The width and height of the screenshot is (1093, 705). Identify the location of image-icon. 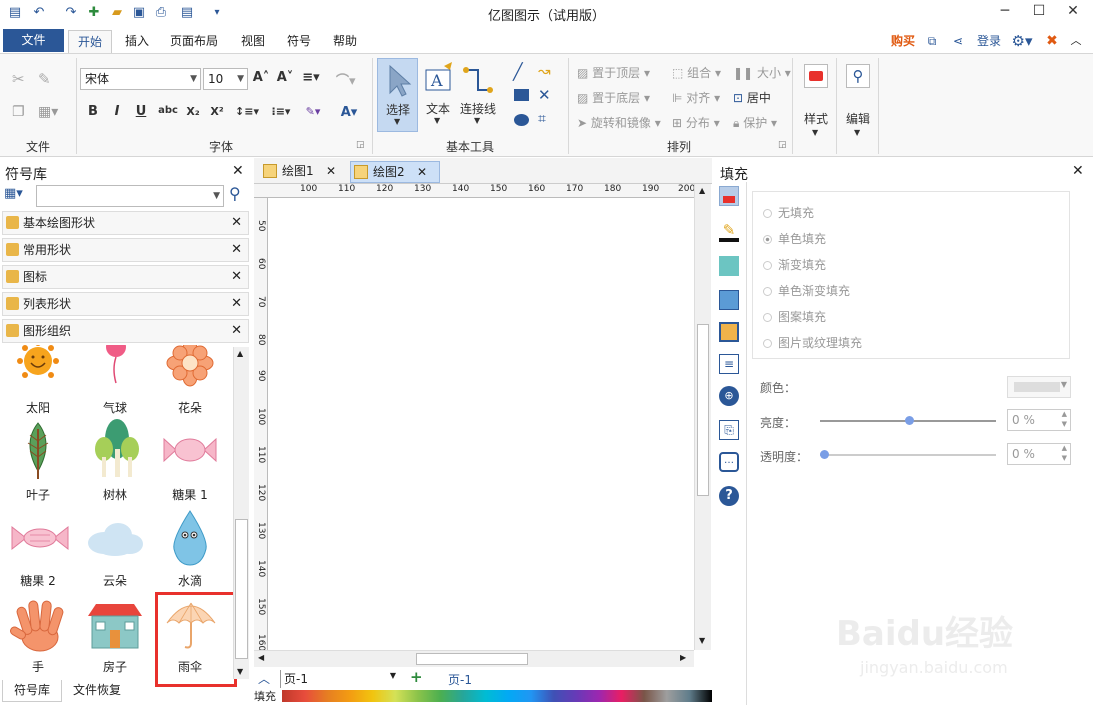
(729, 300).